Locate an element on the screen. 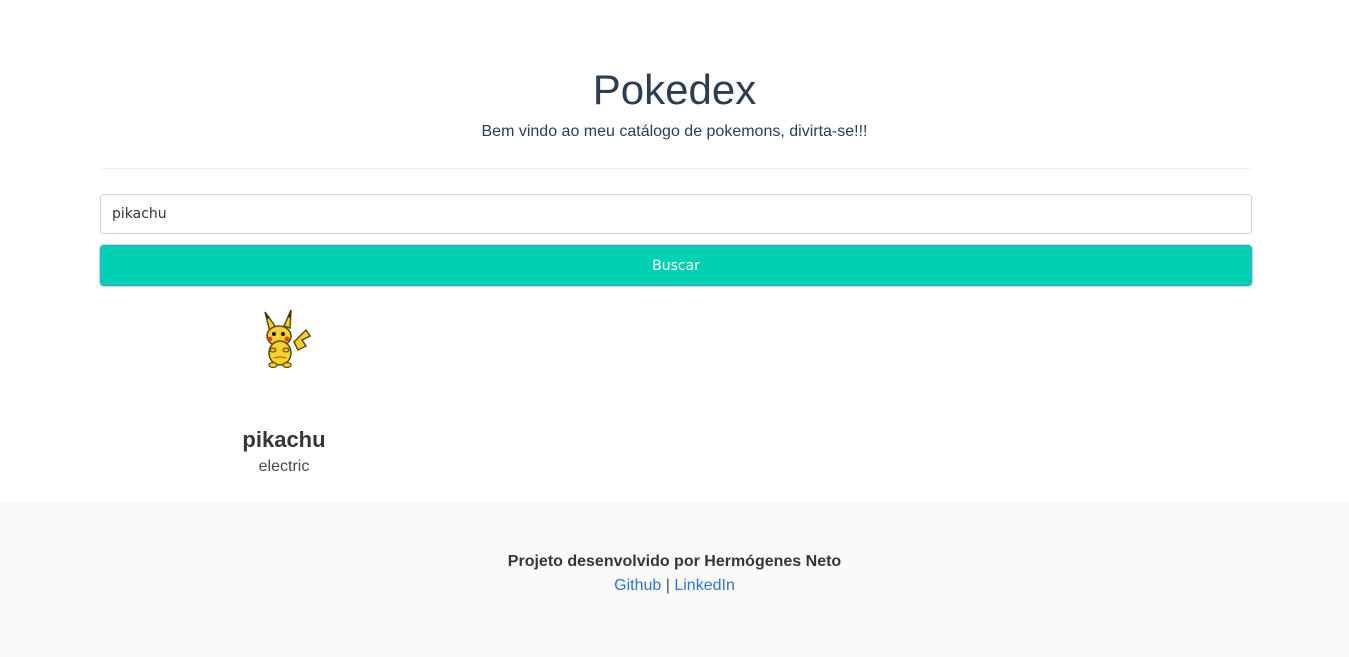 The image size is (1349, 657). pokemon-type: electric is located at coordinates (284, 466).